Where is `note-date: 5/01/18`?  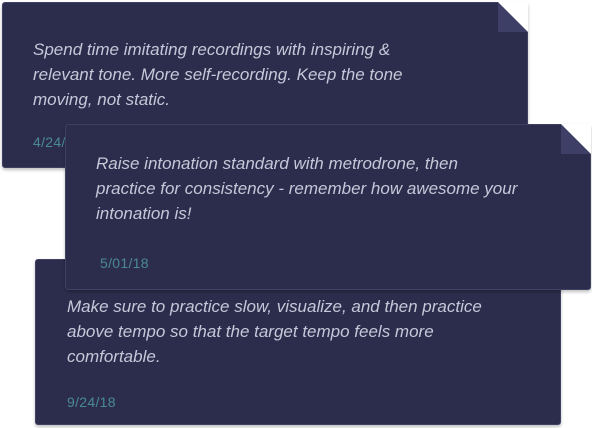
note-date: 5/01/18 is located at coordinates (124, 263).